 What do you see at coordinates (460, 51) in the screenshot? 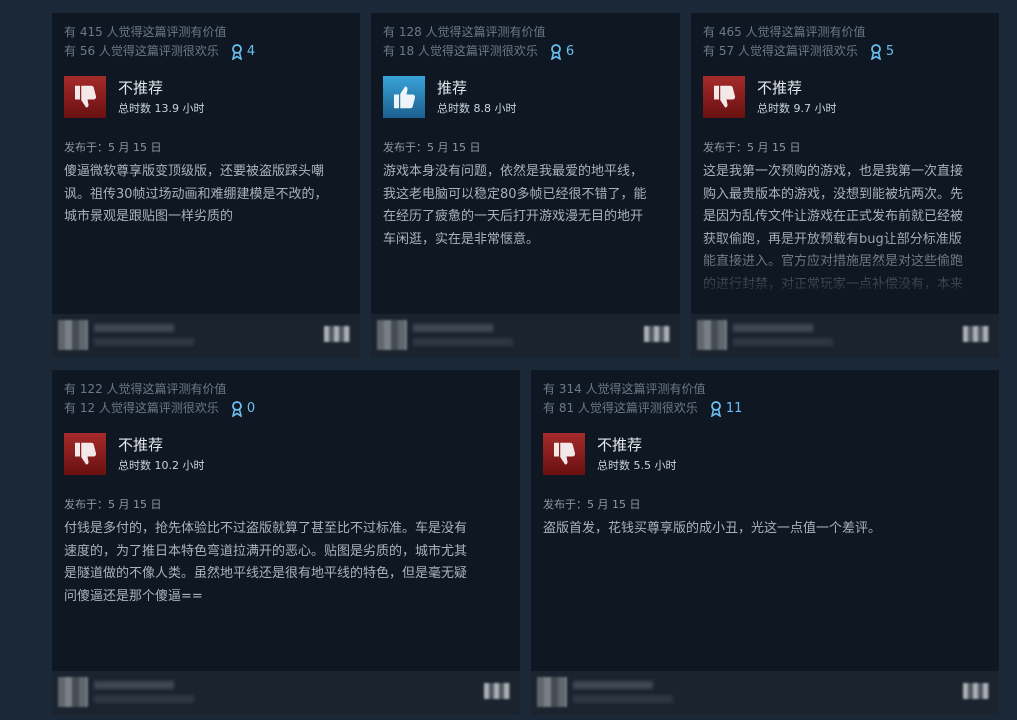
I see `funny-count: 有 18 人觉得这篇评测很欢乐` at bounding box center [460, 51].